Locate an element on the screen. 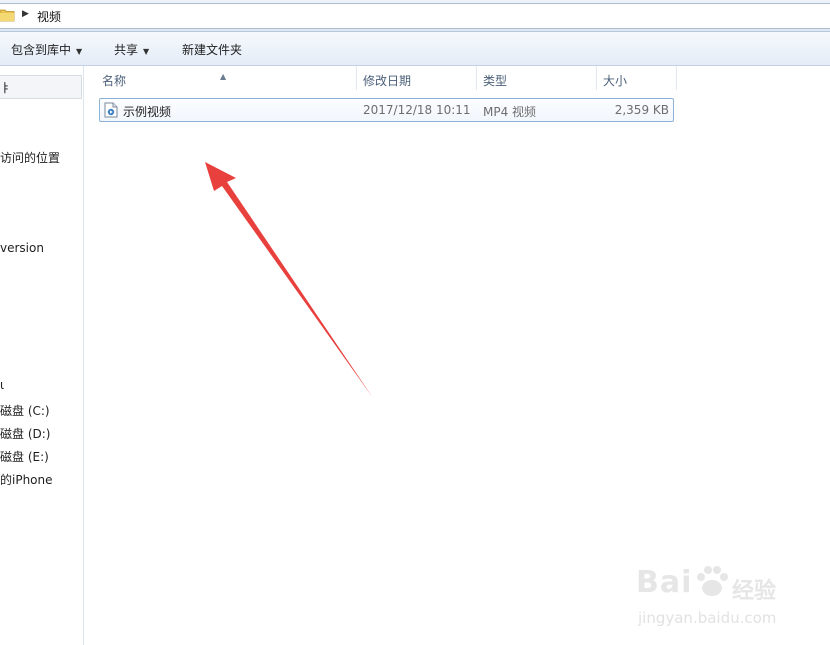 Image resolution: width=830 pixels, height=645 pixels. address-bar: ▶ 视频 is located at coordinates (415, 16).